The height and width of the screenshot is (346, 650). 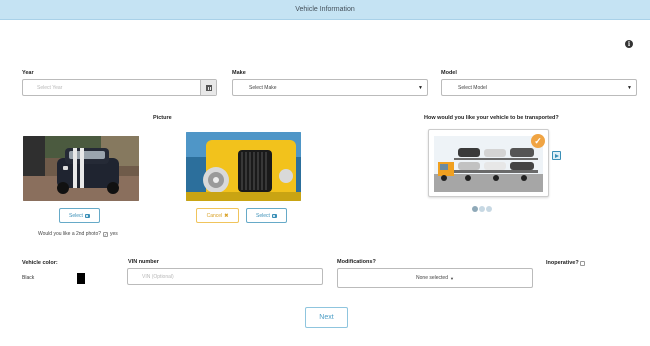 I want to click on model-value: Select Model, so click(x=472, y=87).